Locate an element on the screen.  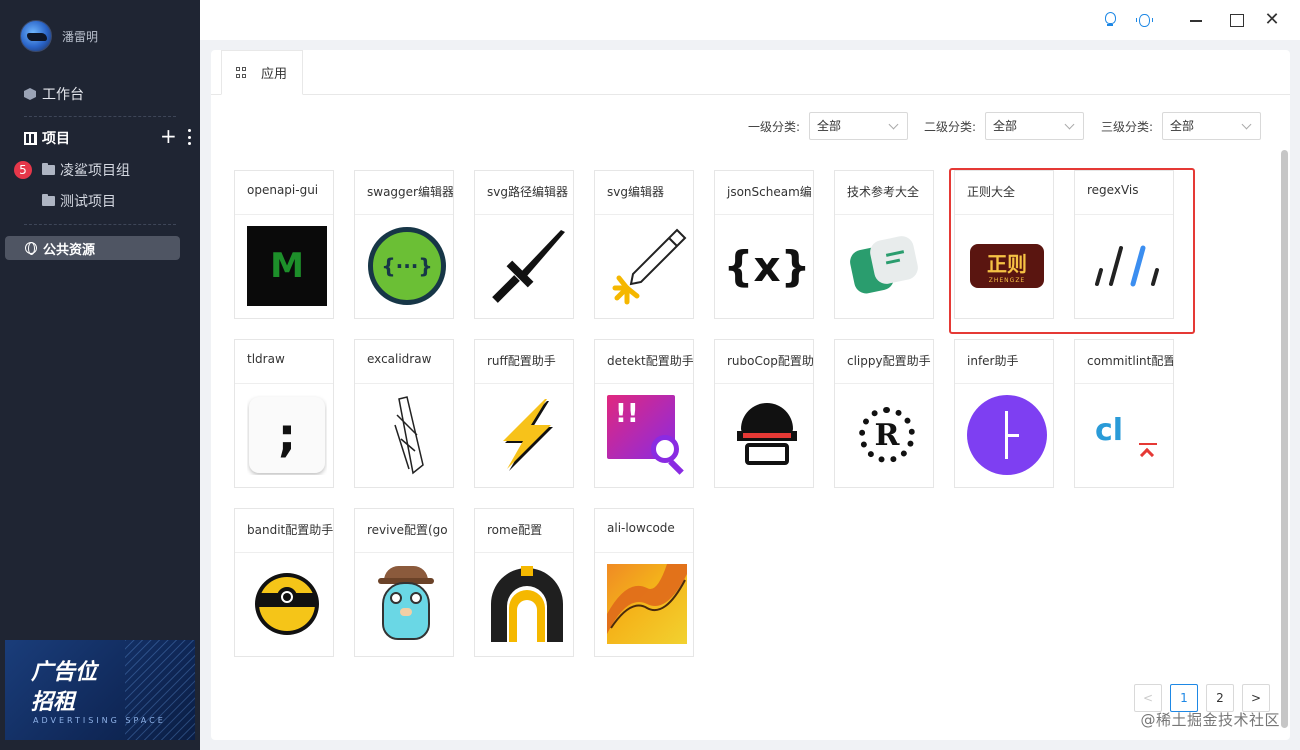
app-card-title: svg路径编辑器 is located at coordinates (524, 193).